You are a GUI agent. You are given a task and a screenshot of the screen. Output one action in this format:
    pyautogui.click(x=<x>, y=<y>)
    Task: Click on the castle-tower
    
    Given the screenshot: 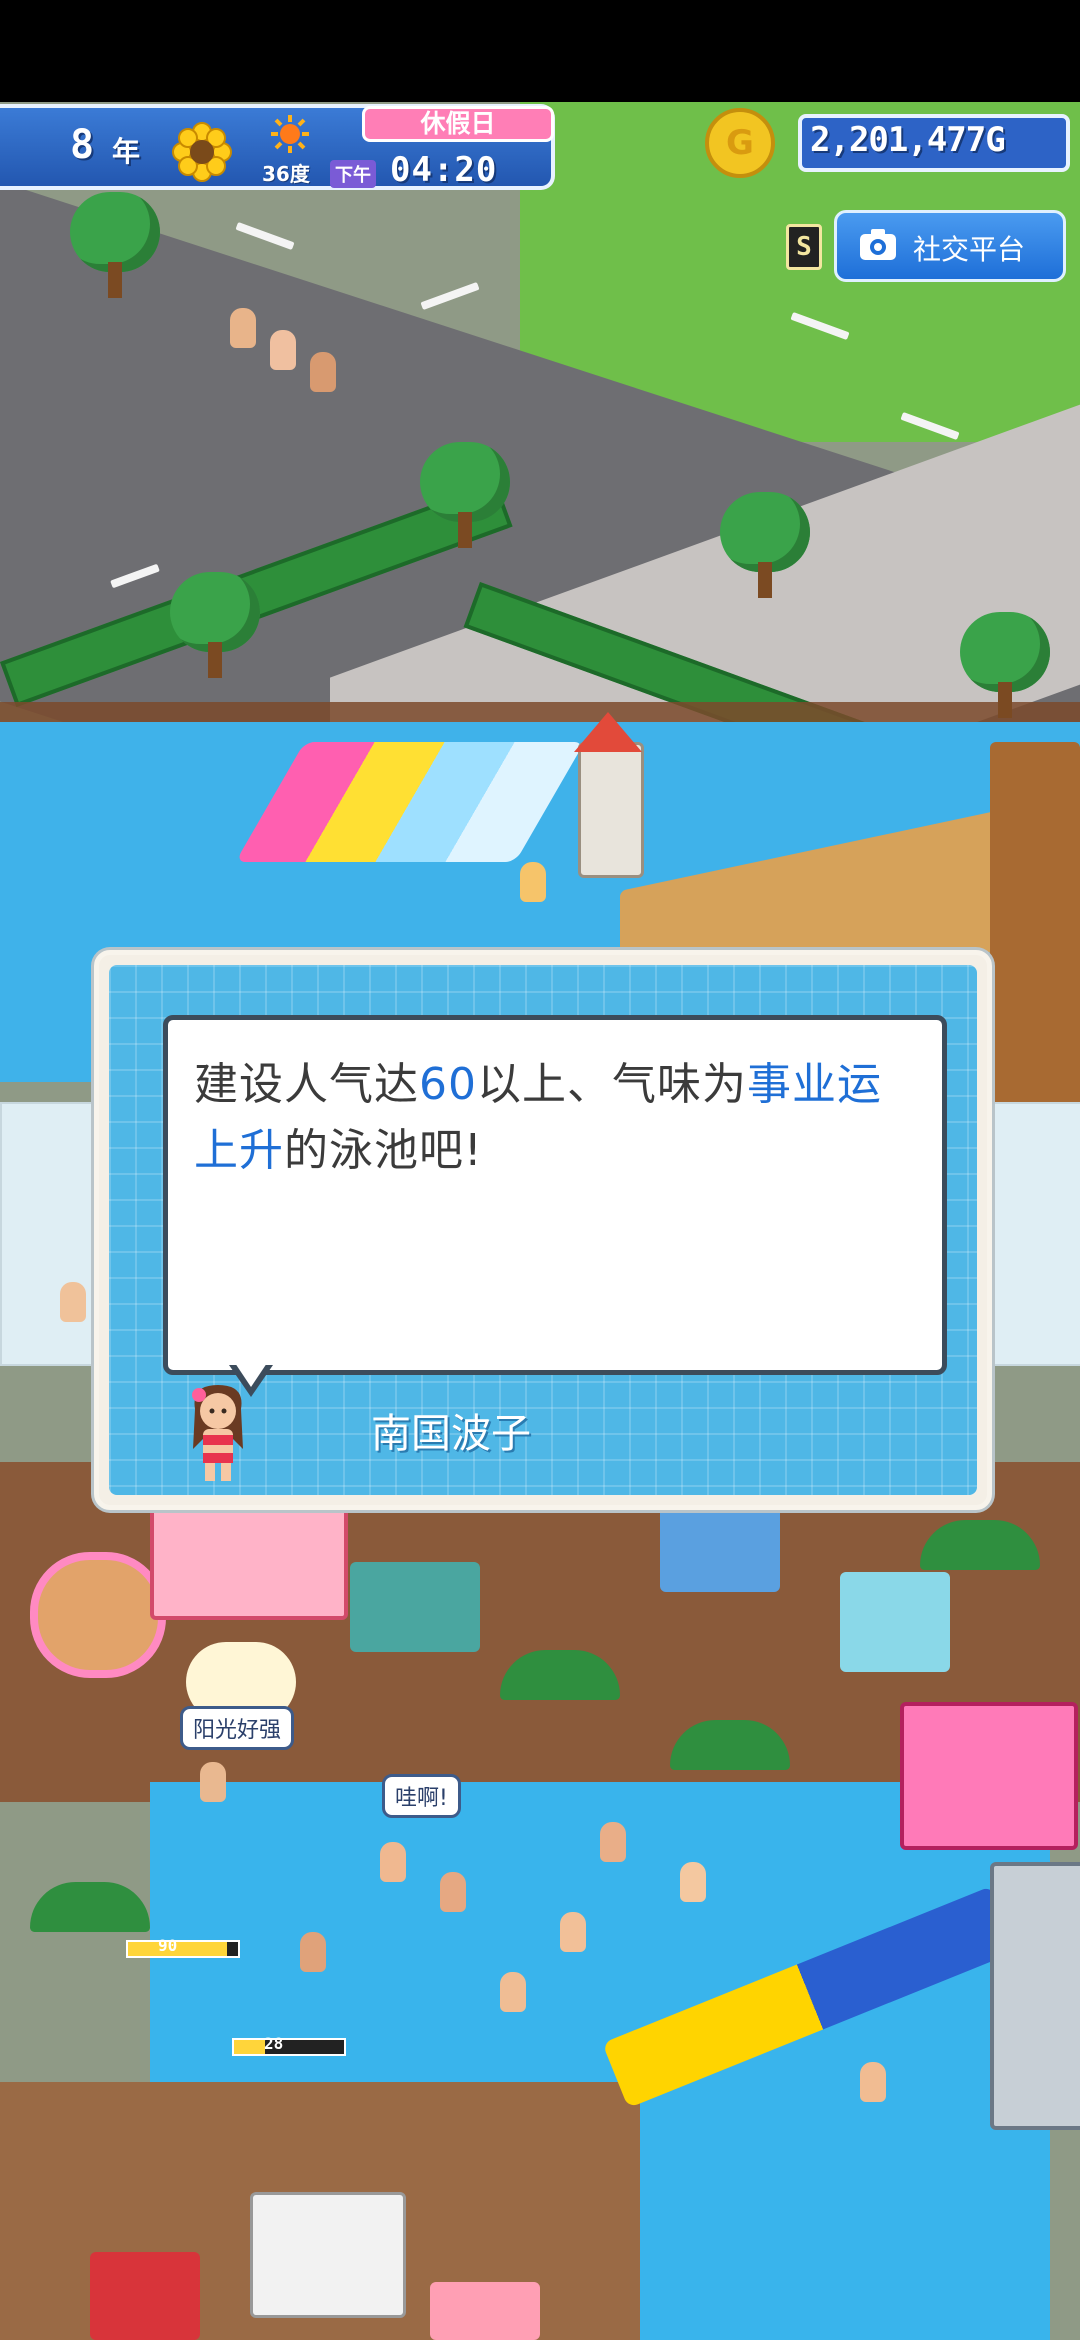 What is the action you would take?
    pyautogui.click(x=611, y=810)
    